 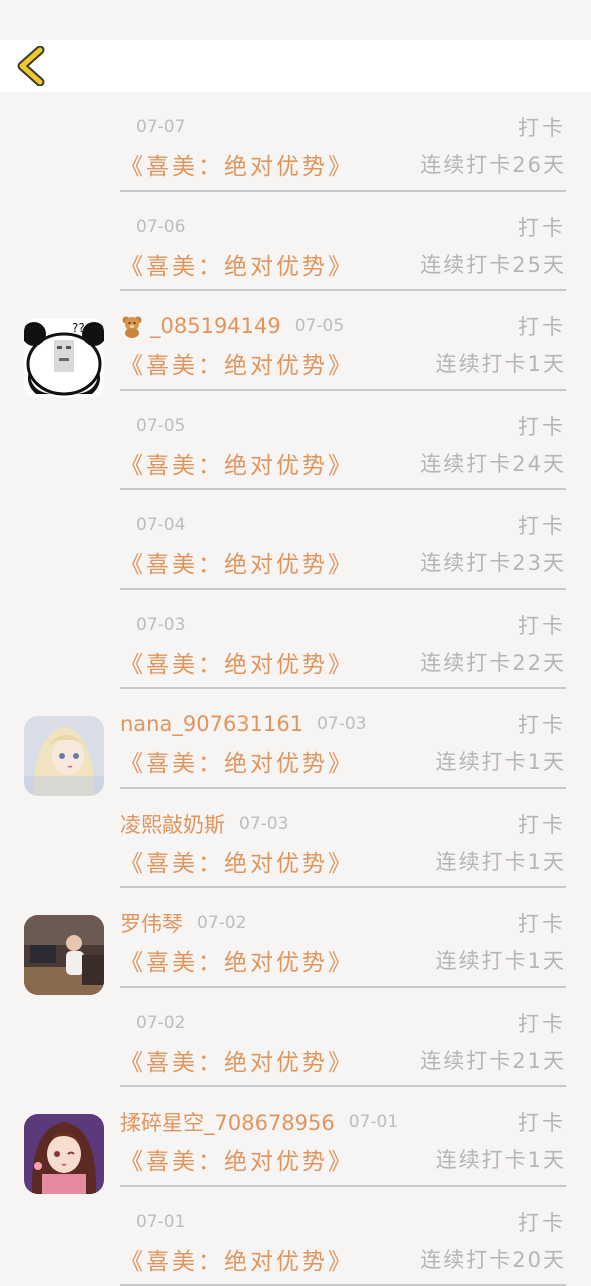 I want to click on streak-label: 连续打卡24天, so click(x=493, y=463).